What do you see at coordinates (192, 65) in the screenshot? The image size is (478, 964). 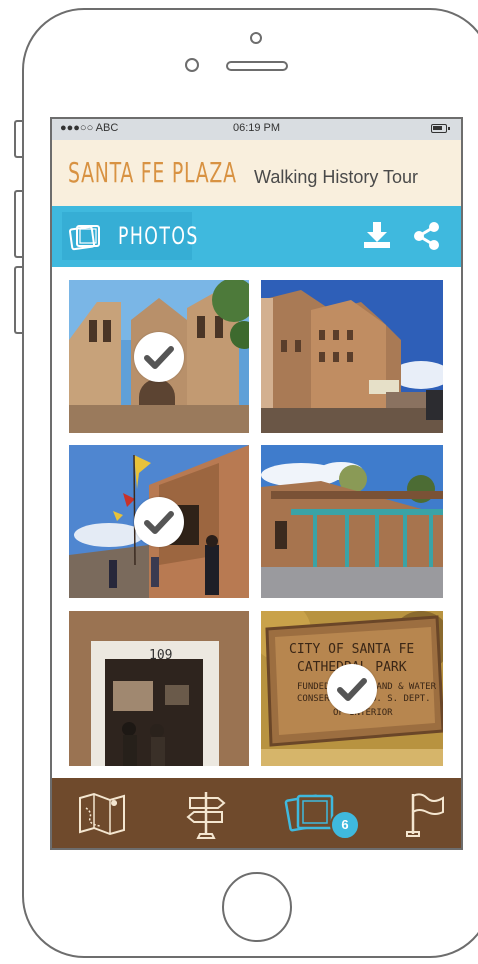 I see `proximity-sensor` at bounding box center [192, 65].